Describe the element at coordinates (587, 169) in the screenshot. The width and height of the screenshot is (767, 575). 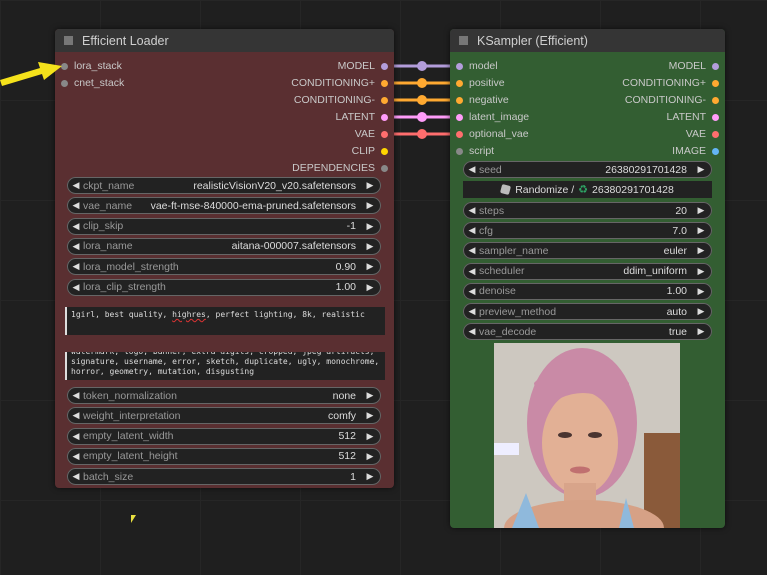
I see `widget-seed: ◀ seed 26380291701428 ▶` at that location.